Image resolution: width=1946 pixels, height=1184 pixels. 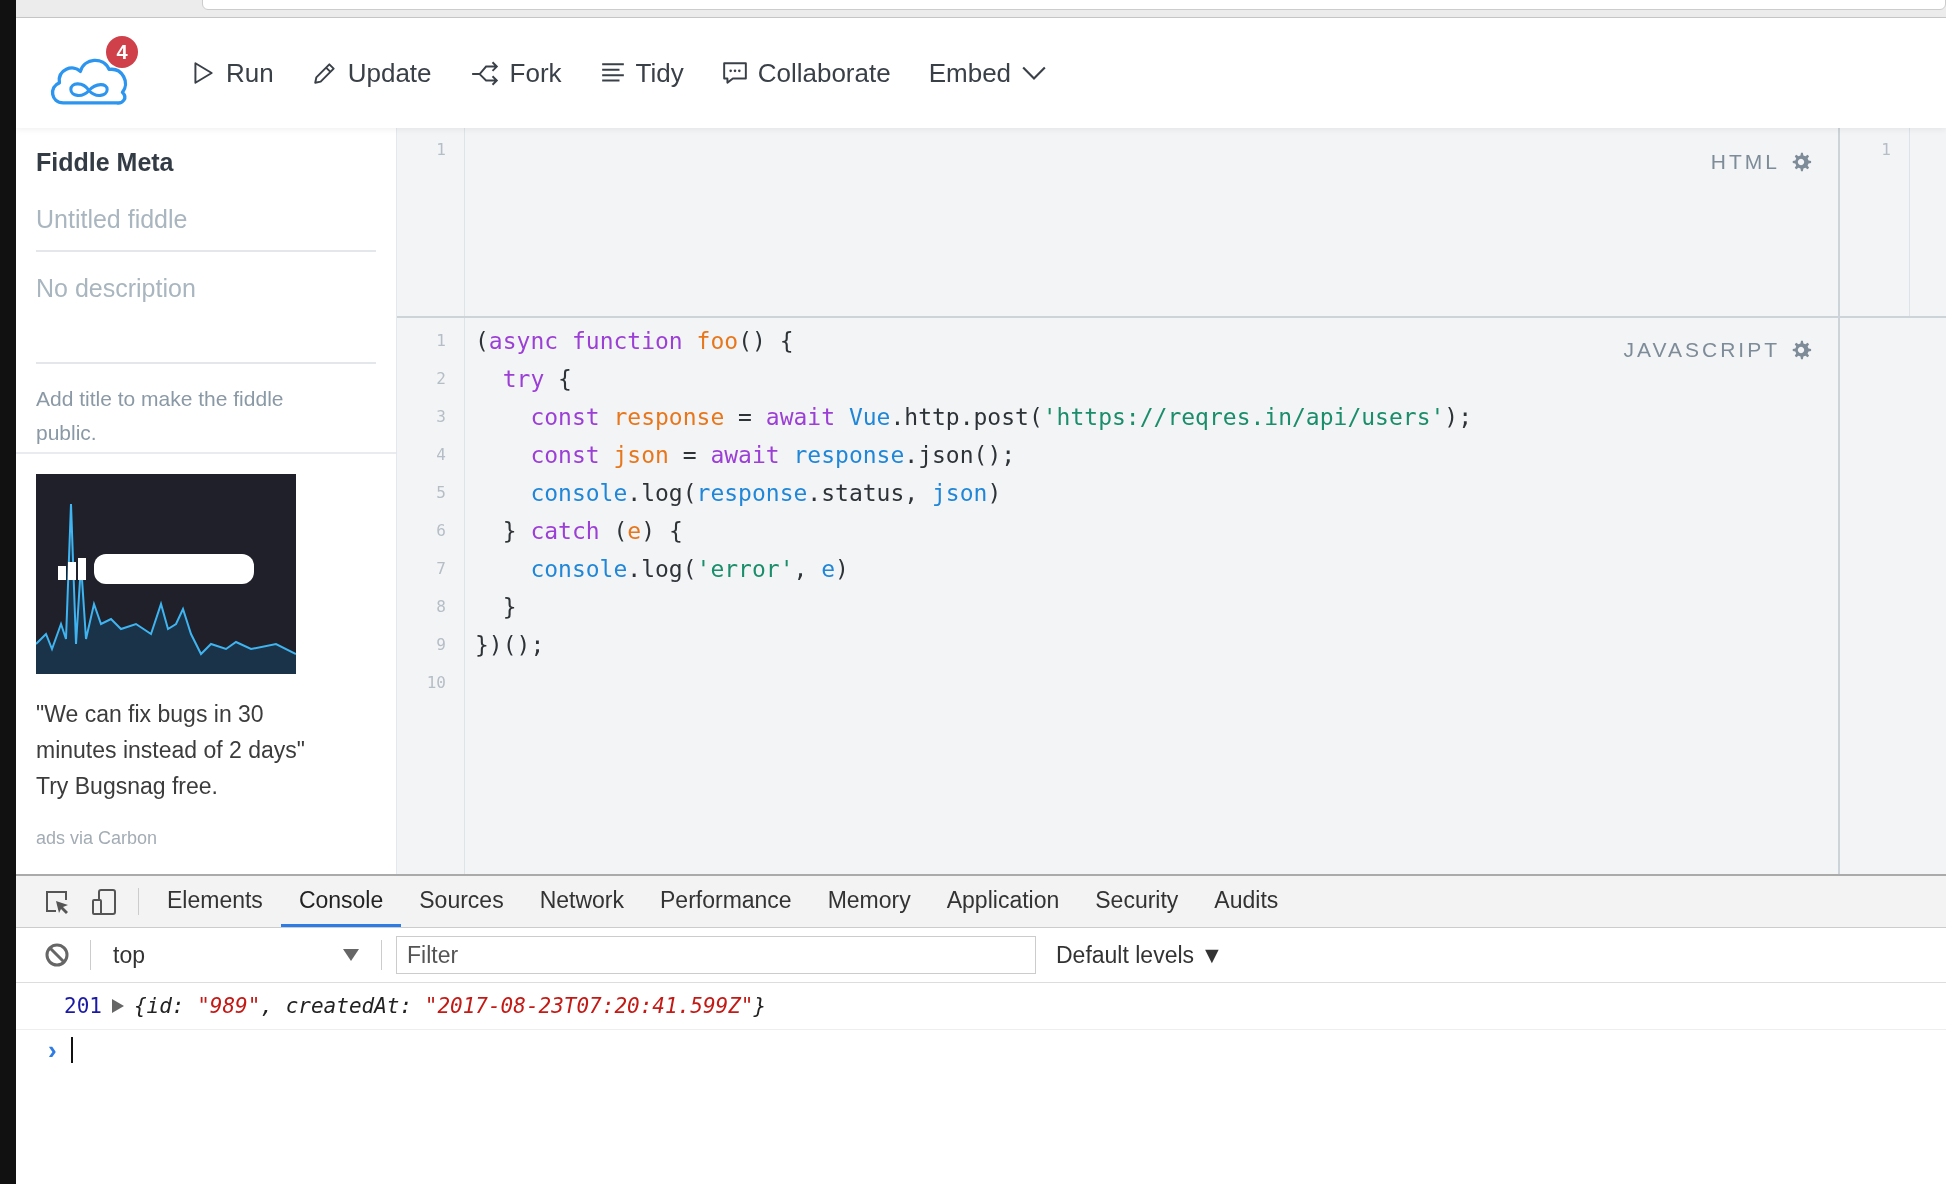 I want to click on panel-label: JAVASCRIPT, so click(x=1701, y=350).